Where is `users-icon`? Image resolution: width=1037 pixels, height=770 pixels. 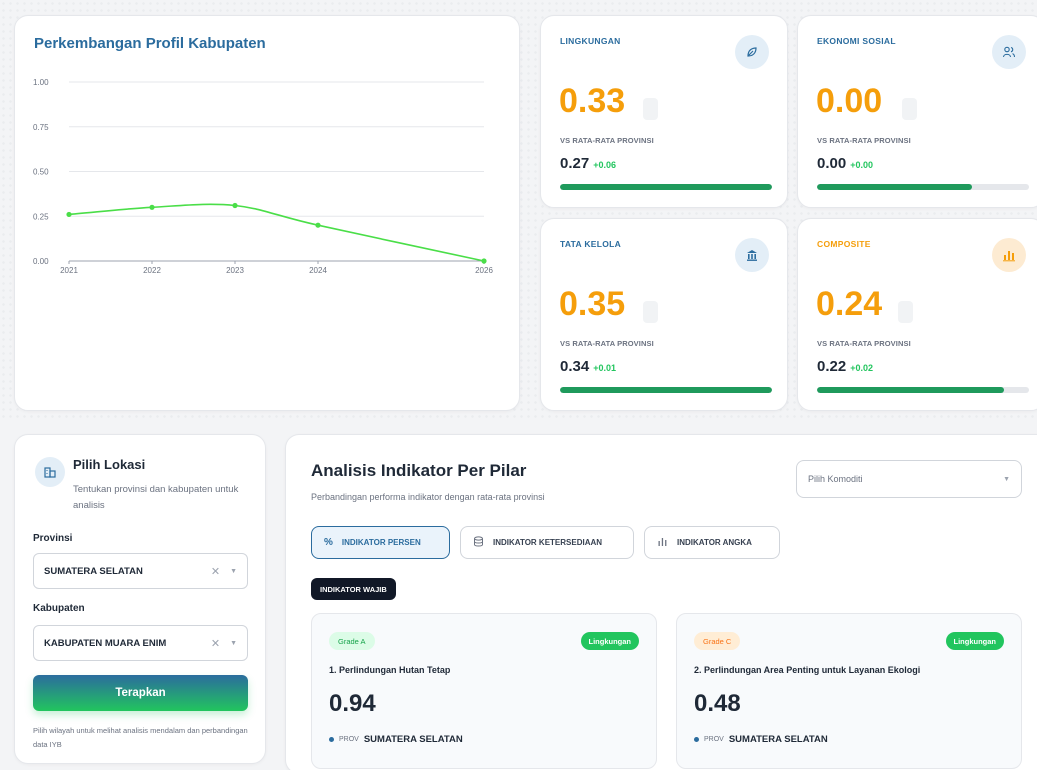
users-icon is located at coordinates (1009, 52).